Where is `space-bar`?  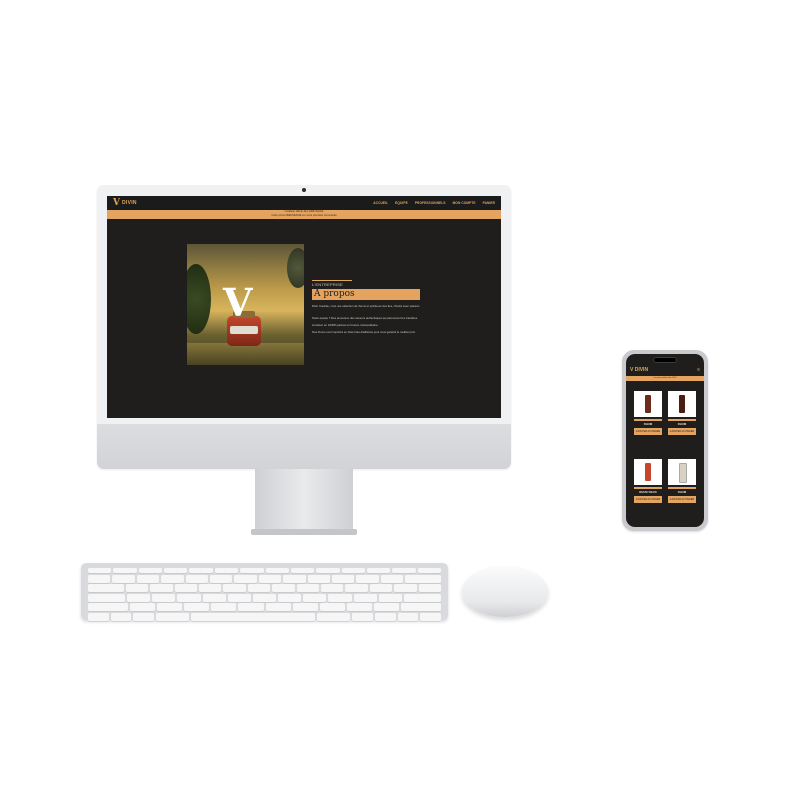
space-bar is located at coordinates (253, 616).